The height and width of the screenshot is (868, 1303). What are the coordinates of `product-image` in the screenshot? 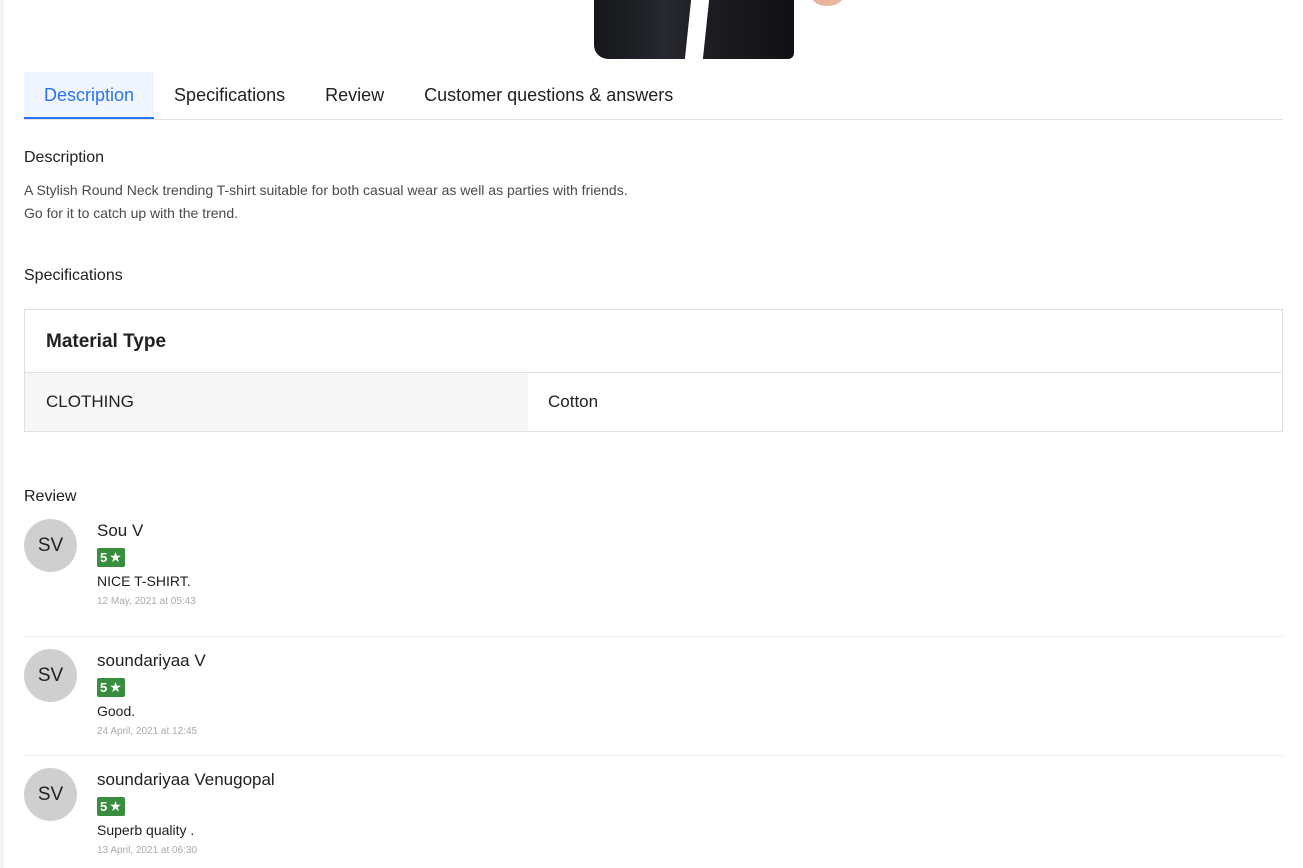 It's located at (710, 29).